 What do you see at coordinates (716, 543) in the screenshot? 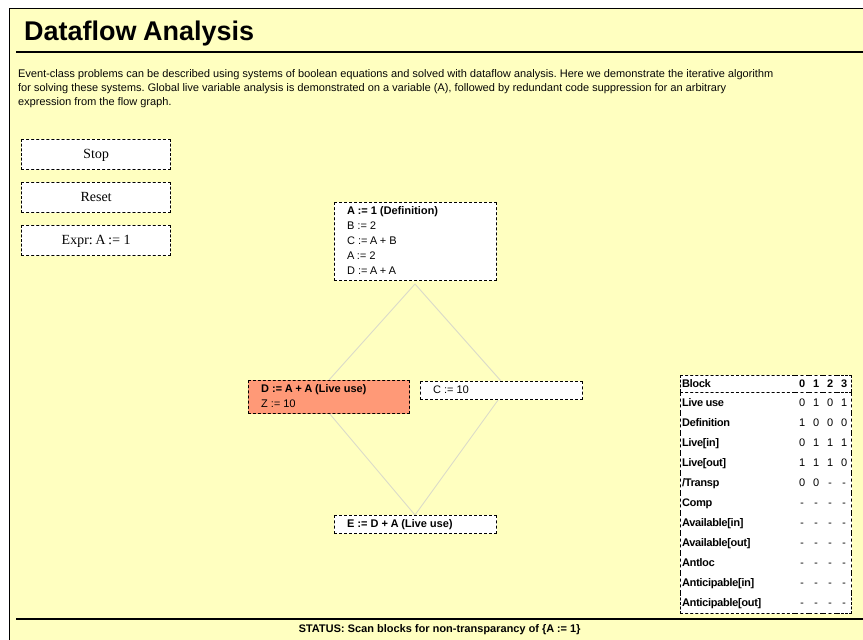
I see `row-label: Available[out]` at bounding box center [716, 543].